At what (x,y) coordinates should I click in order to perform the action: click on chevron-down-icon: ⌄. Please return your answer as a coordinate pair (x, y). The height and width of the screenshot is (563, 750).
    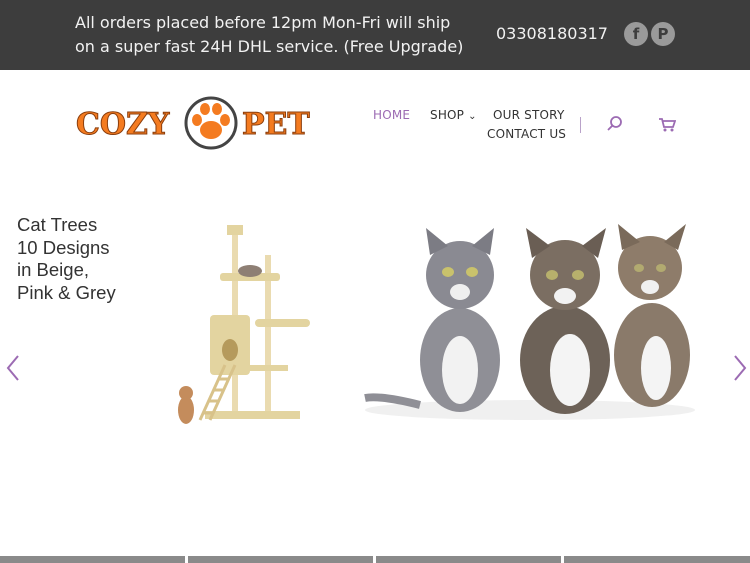
    Looking at the image, I should click on (472, 116).